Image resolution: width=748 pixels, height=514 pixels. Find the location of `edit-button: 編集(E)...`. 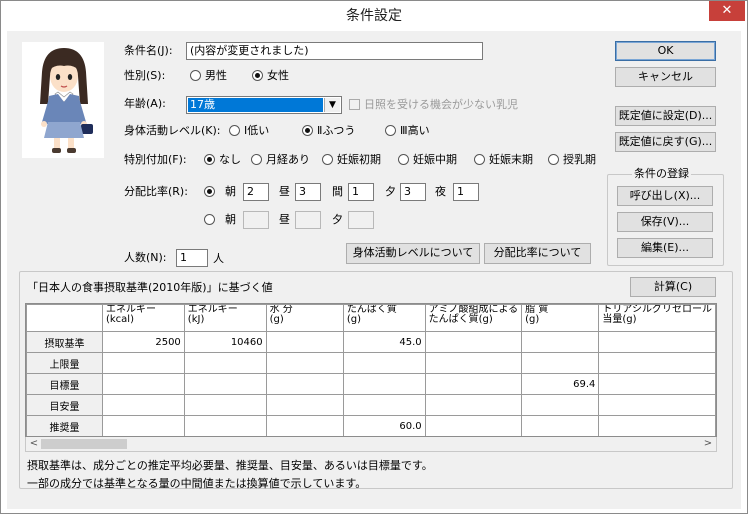

edit-button: 編集(E)... is located at coordinates (665, 248).